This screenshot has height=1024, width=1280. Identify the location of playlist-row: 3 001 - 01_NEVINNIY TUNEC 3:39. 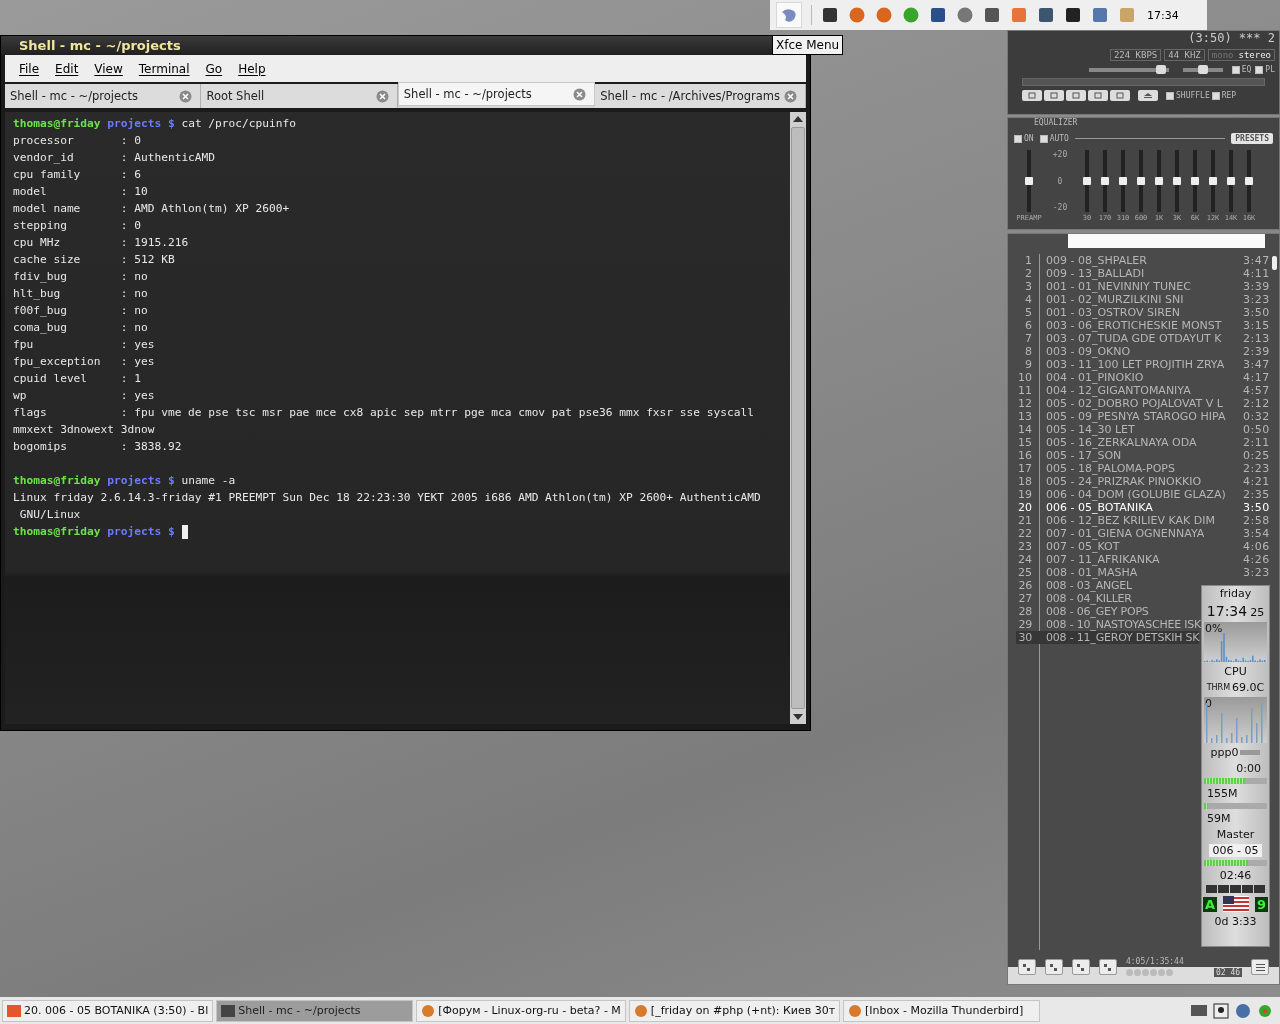
(1143, 286).